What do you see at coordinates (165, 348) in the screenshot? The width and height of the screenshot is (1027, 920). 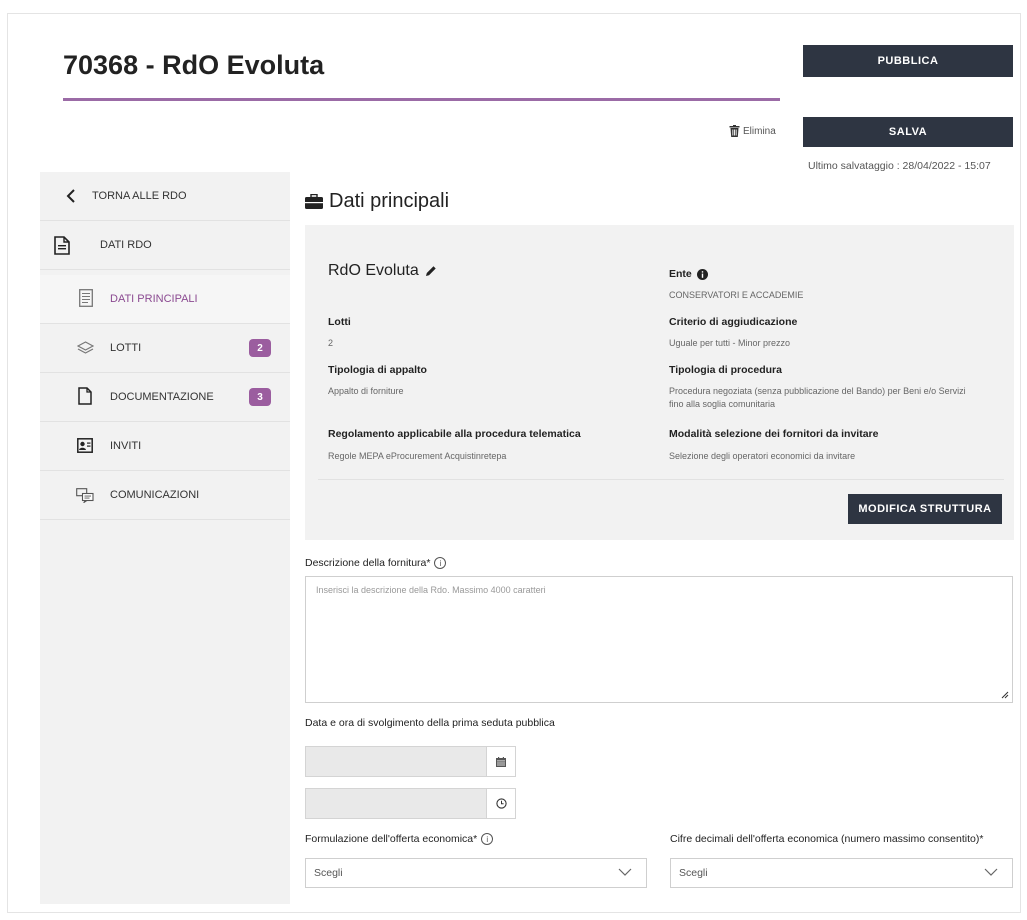 I see `sidebar-item-lotti: LOTTI 2` at bounding box center [165, 348].